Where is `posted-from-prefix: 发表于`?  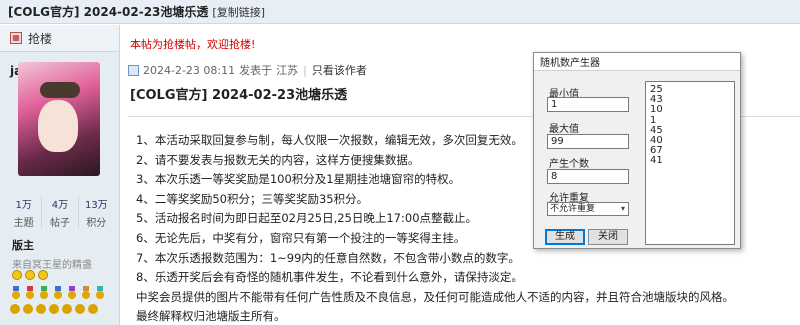 posted-from-prefix: 发表于 is located at coordinates (256, 70).